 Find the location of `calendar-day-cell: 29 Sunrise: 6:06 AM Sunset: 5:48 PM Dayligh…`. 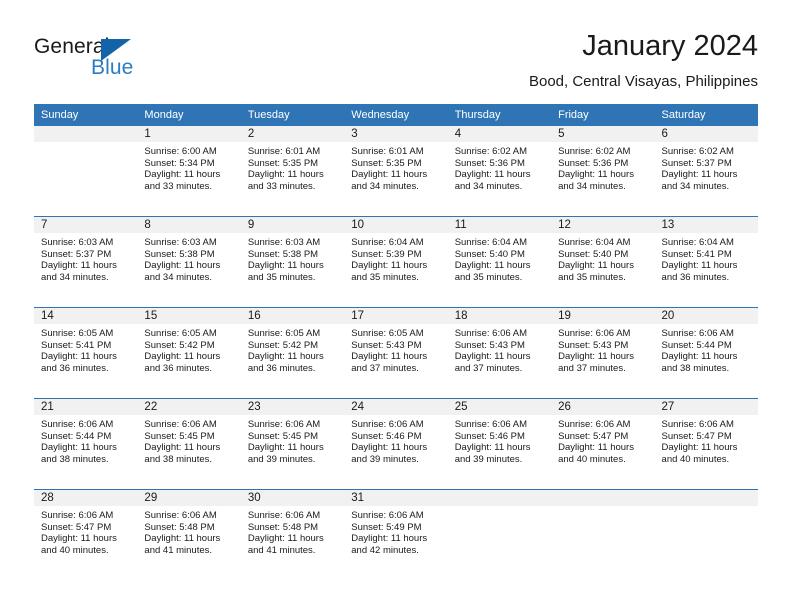

calendar-day-cell: 29 Sunrise: 6:06 AM Sunset: 5:48 PM Dayligh… is located at coordinates (189, 535).